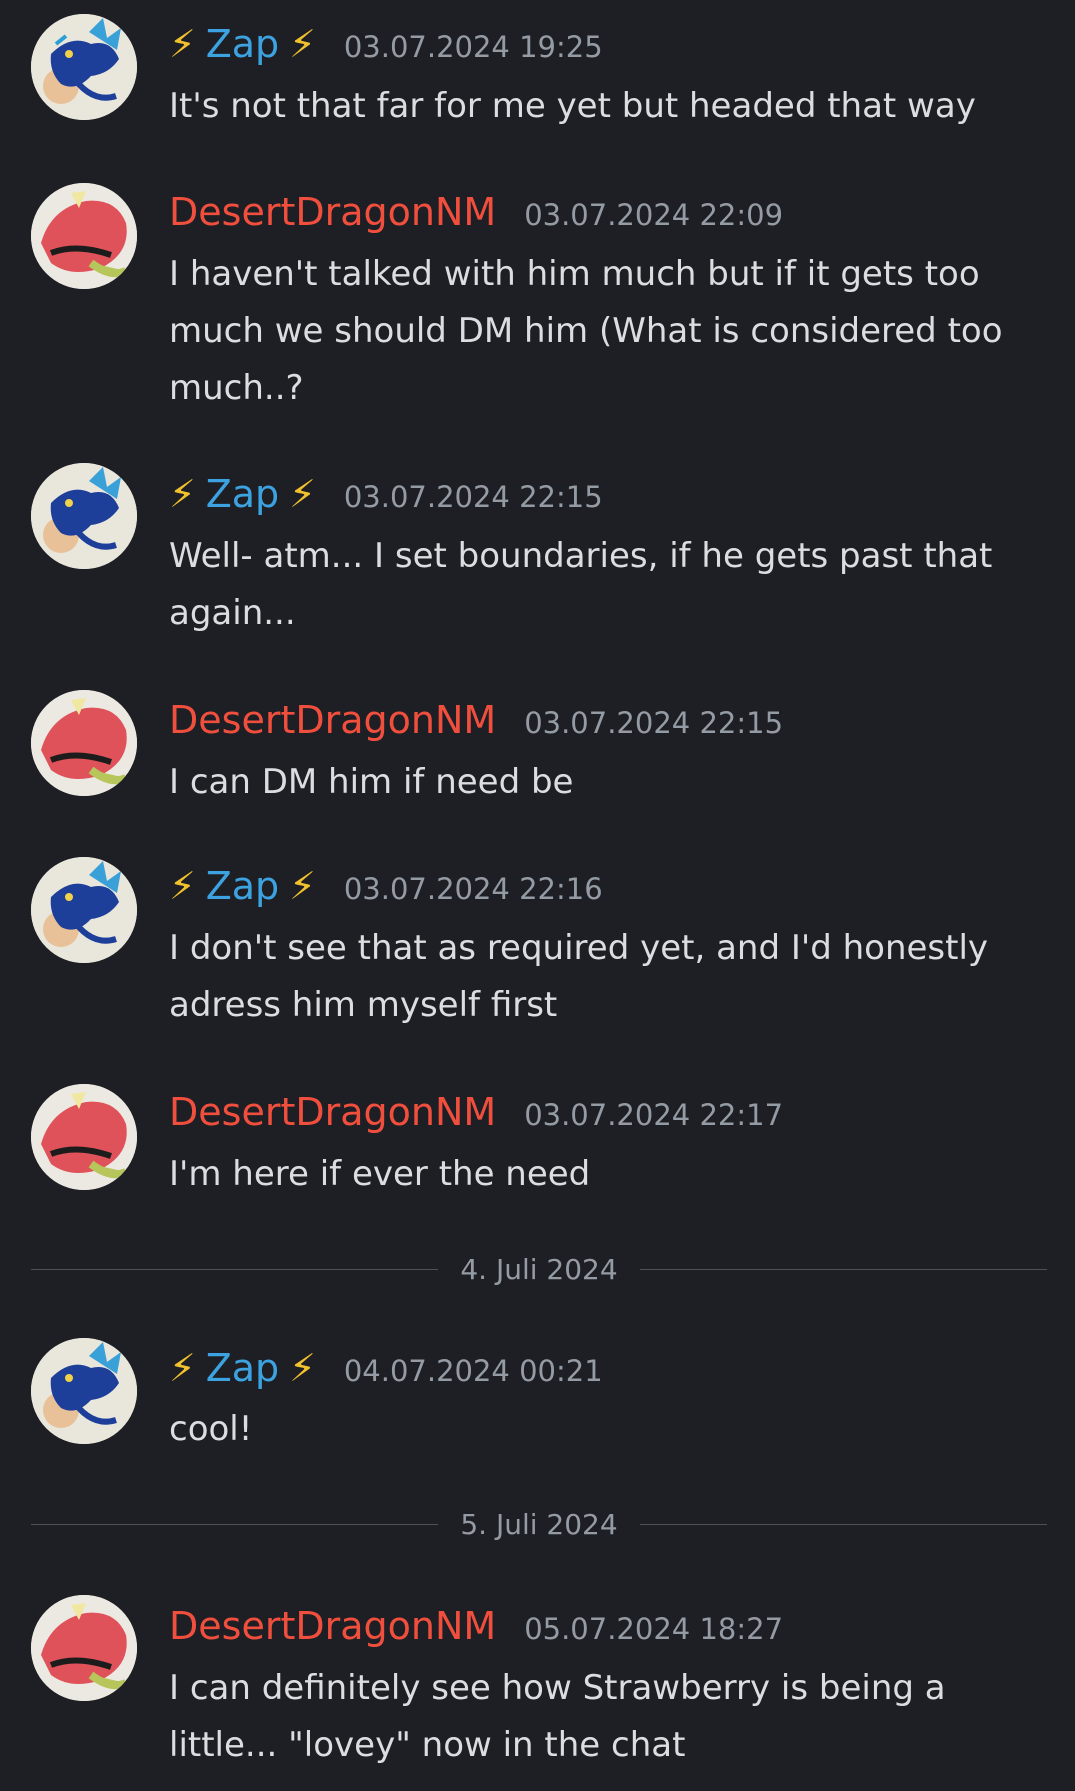 Image resolution: width=1075 pixels, height=1791 pixels. I want to click on message-header: DesertDragonNM 03.07.2024 22:09, so click(476, 214).